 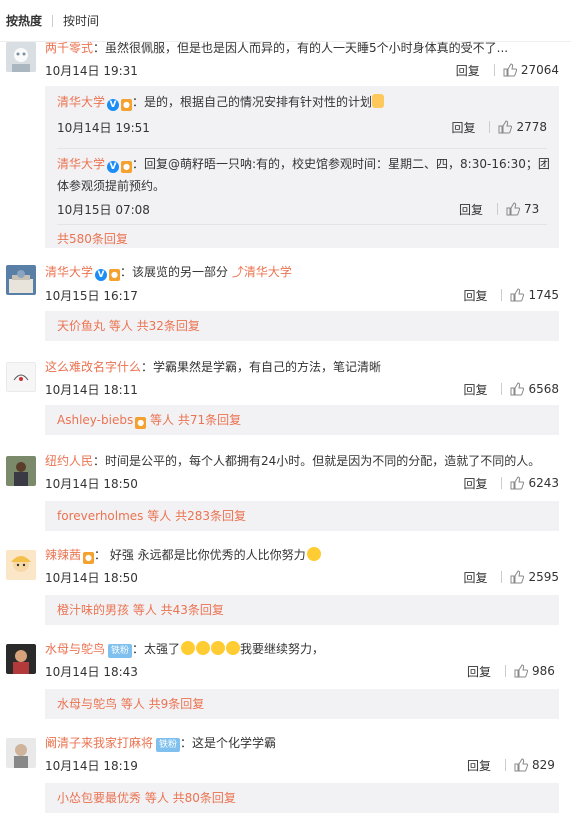 What do you see at coordinates (302, 798) in the screenshot?
I see `sub-replies: 小怂包要最优秀 等人 共80条回复` at bounding box center [302, 798].